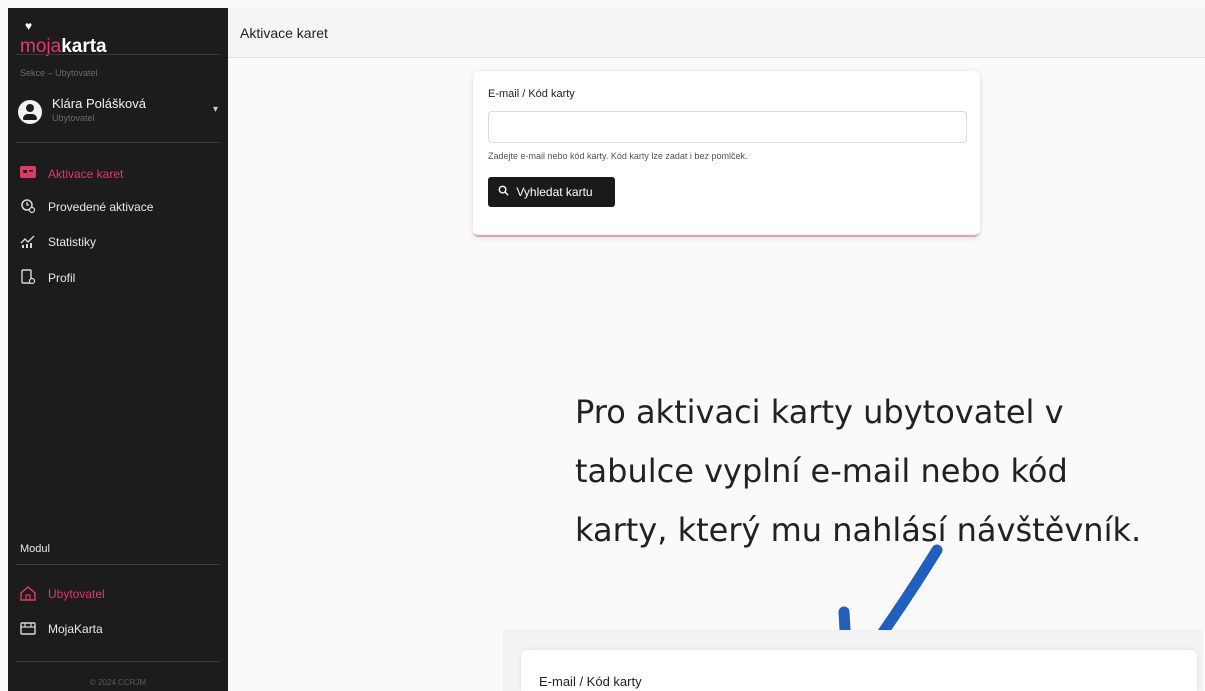 The image size is (1205, 691). Describe the element at coordinates (86, 174) in the screenshot. I see `sidebar-item-label: Aktivace karet` at that location.